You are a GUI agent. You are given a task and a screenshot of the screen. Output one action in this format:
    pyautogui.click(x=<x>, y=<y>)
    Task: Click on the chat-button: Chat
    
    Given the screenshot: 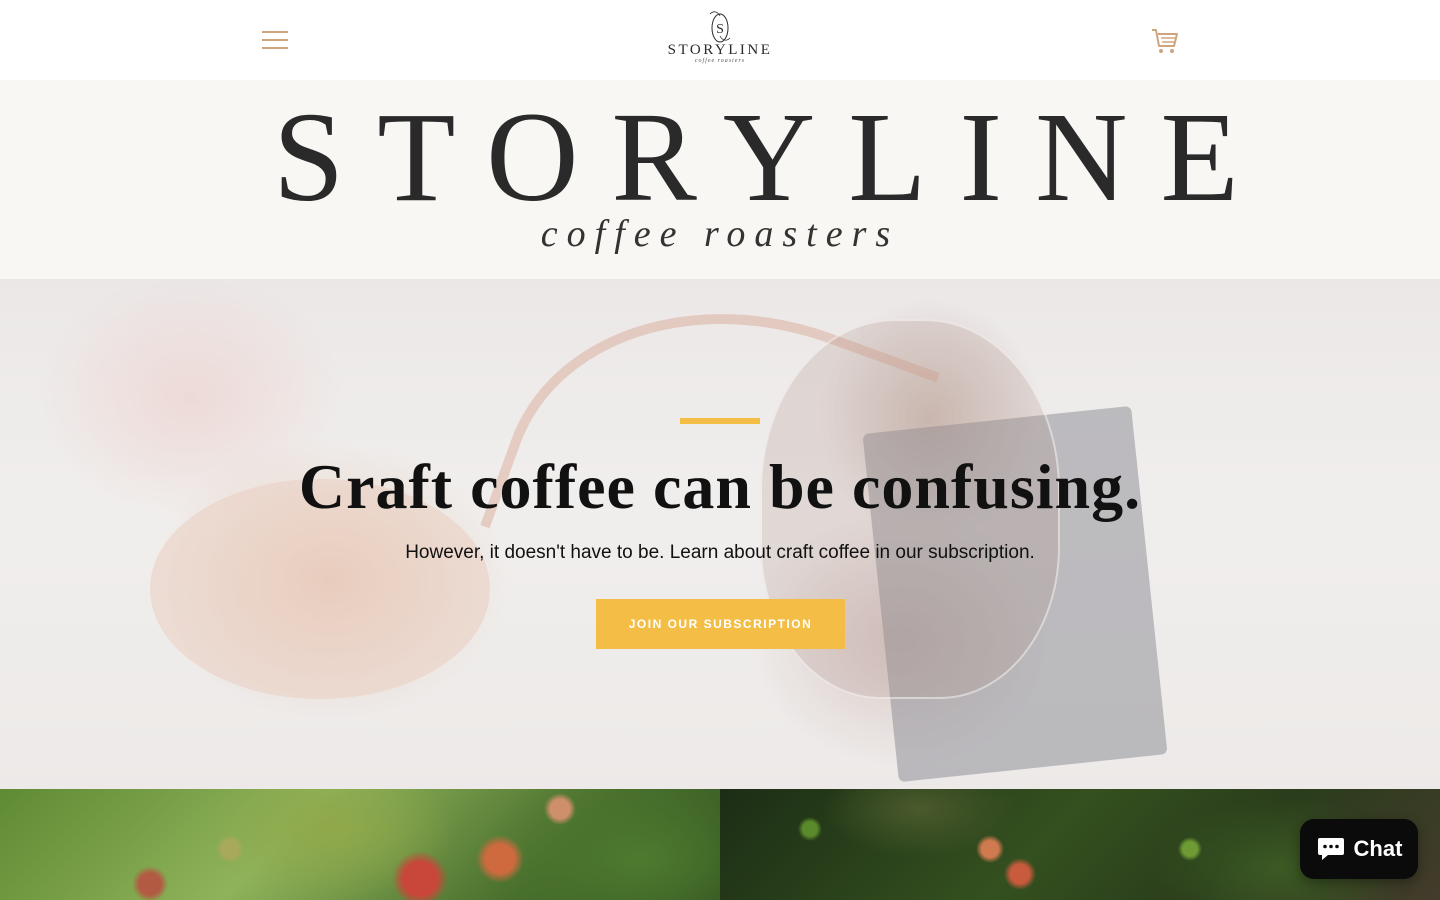 What is the action you would take?
    pyautogui.click(x=1359, y=849)
    